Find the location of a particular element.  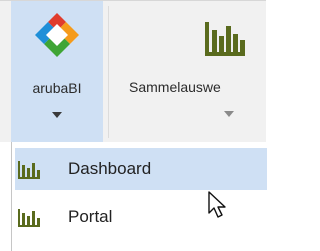

menu-item-dashboard: Dashboard is located at coordinates (141, 169).